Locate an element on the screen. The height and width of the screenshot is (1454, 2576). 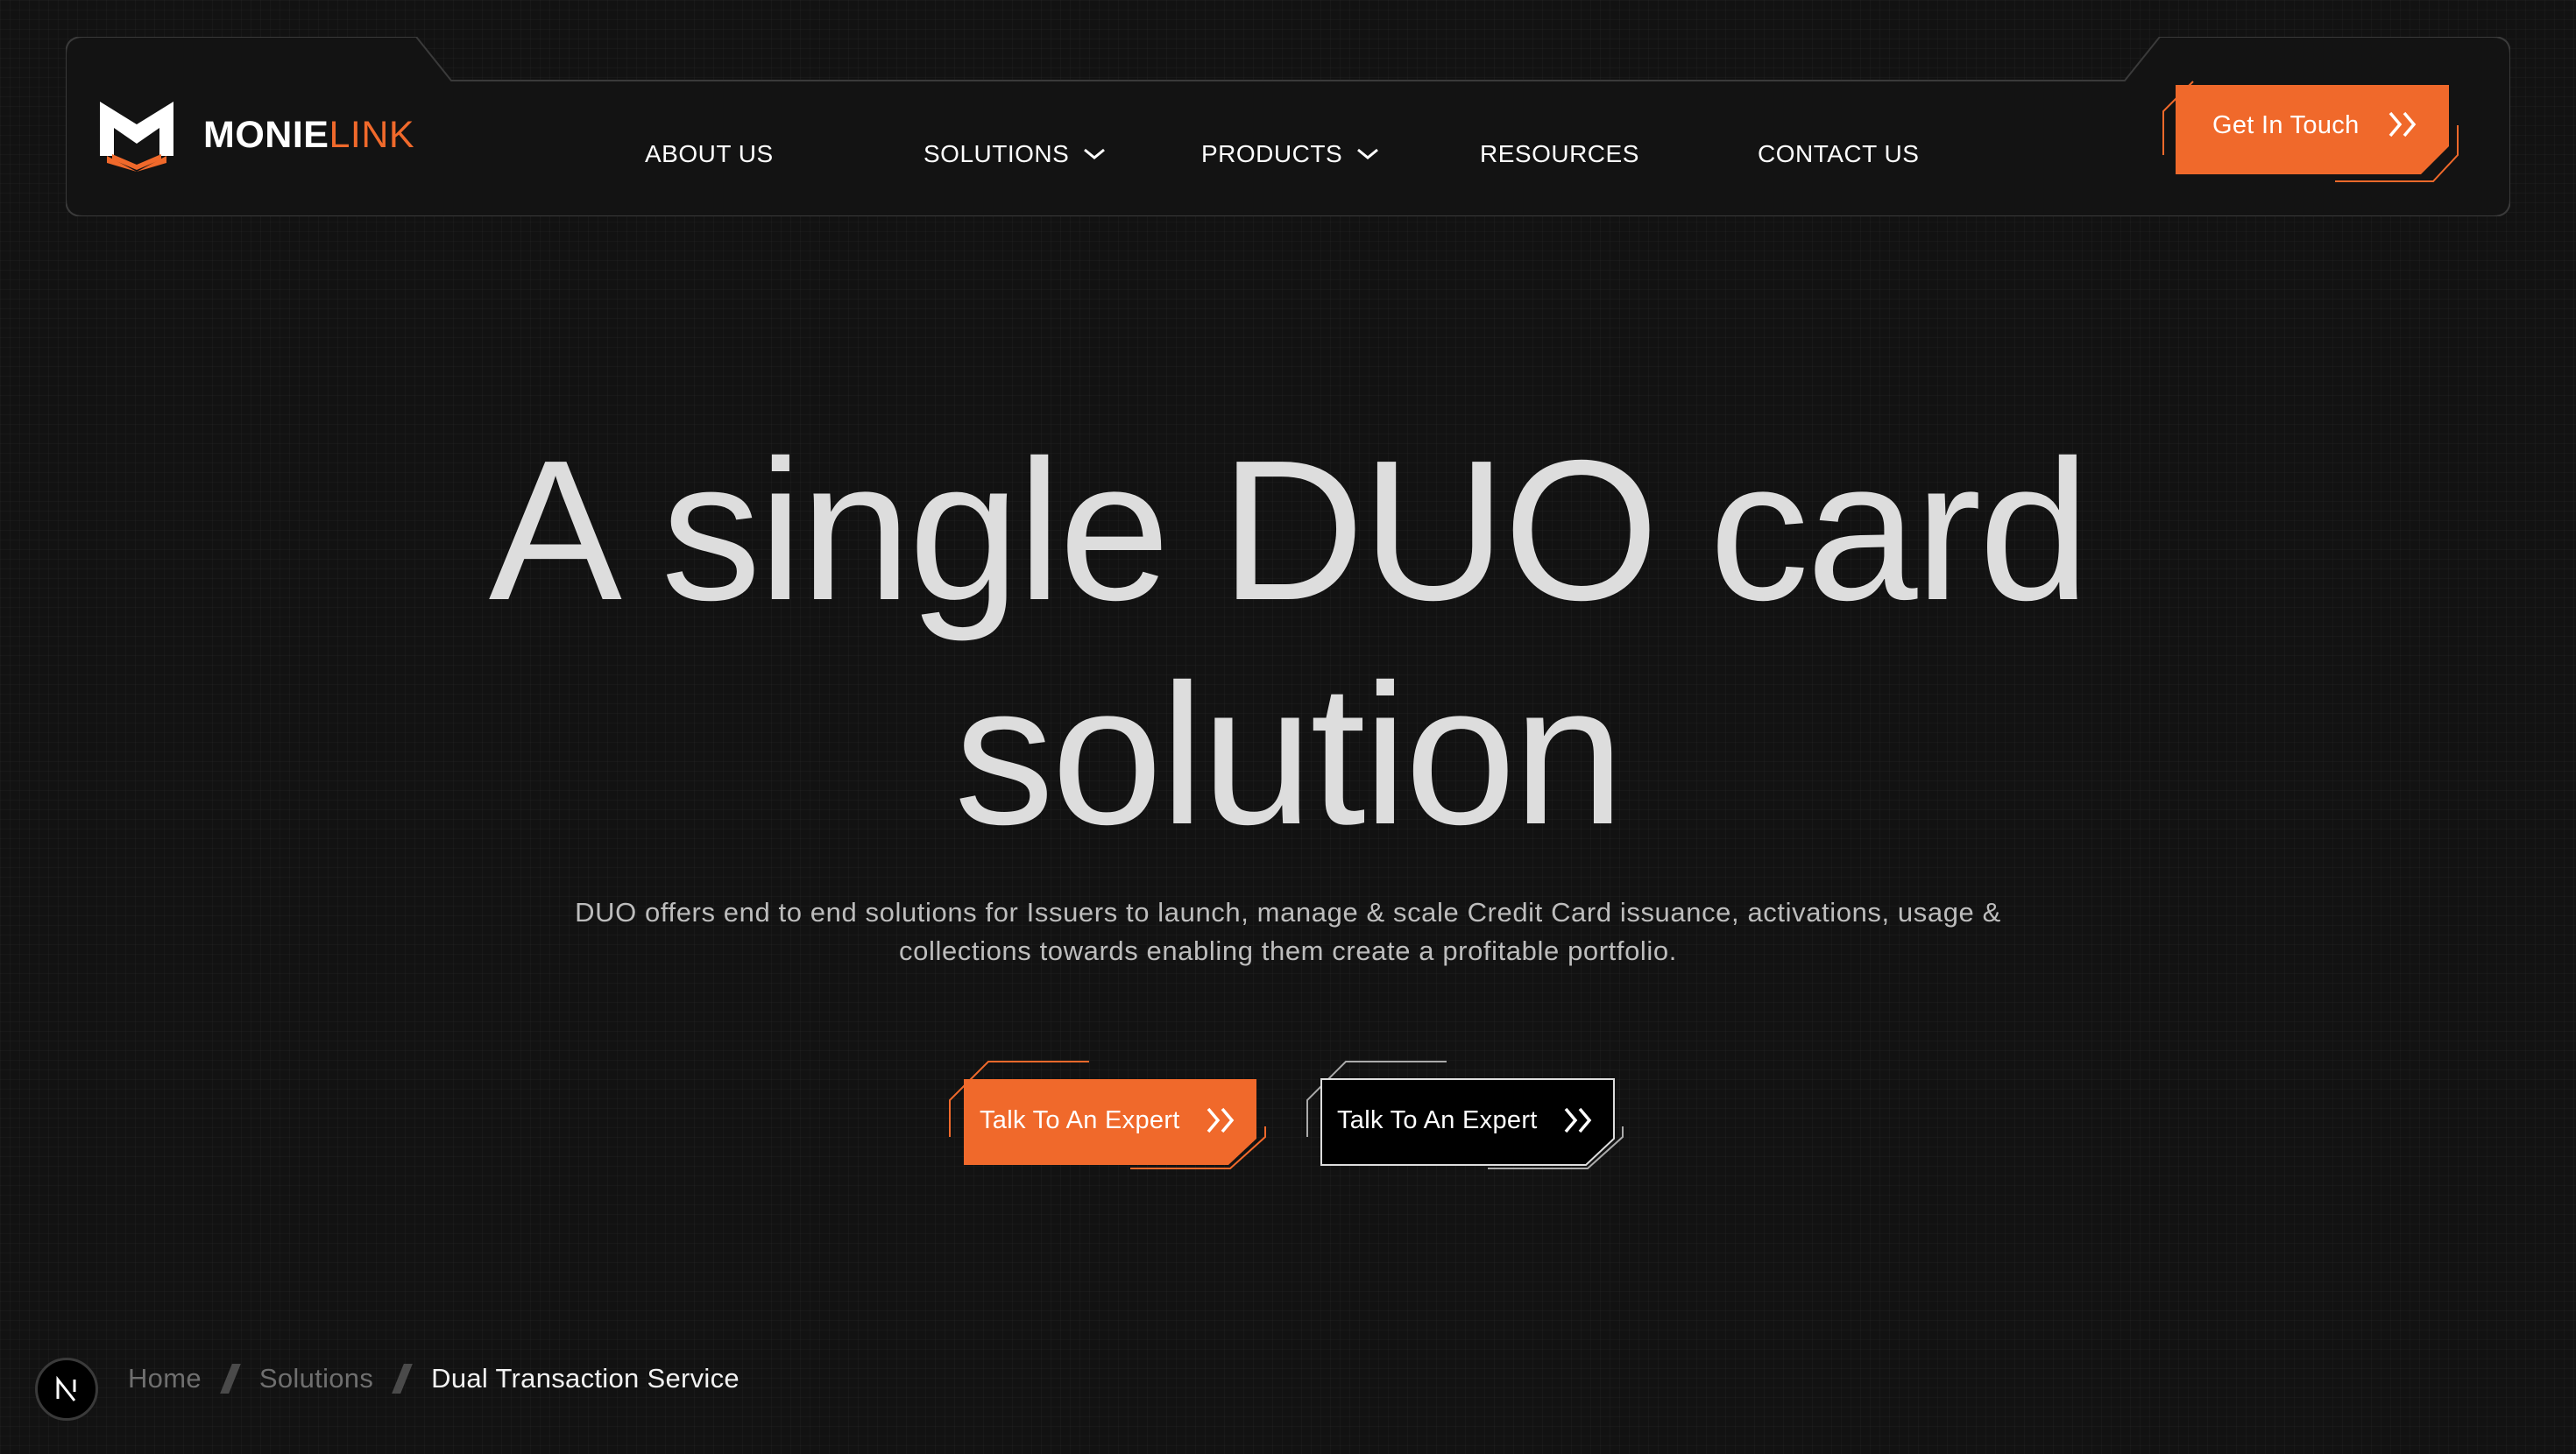
nav-item-resources: RESOURCES is located at coordinates (1559, 154).